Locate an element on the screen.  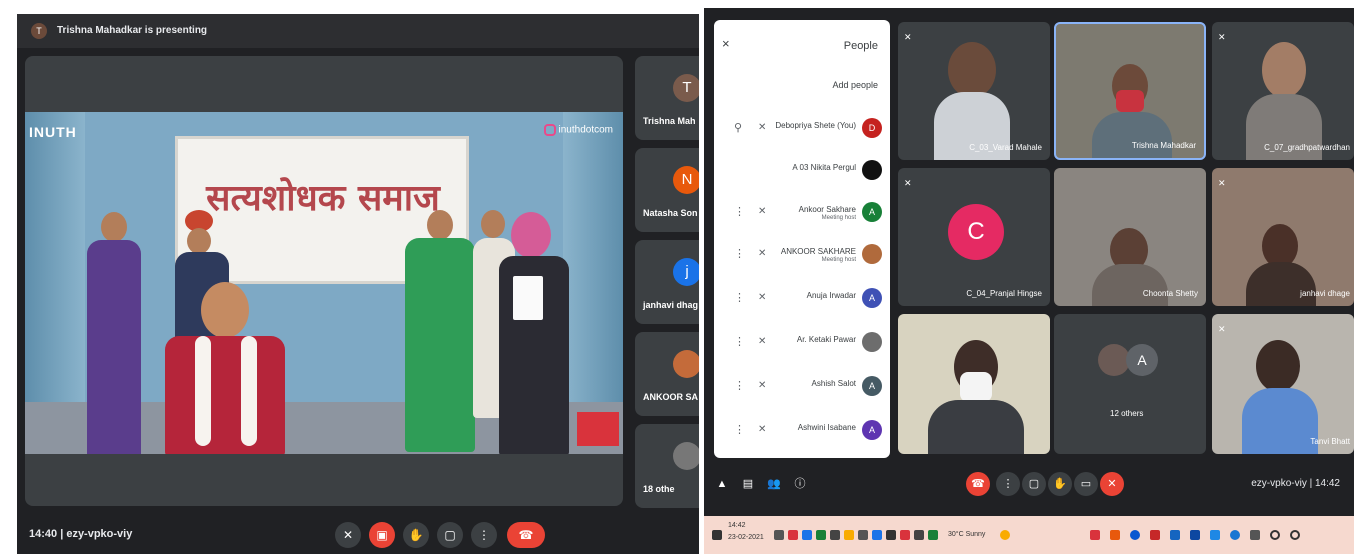
task-view-icon is located at coordinates (1255, 535).